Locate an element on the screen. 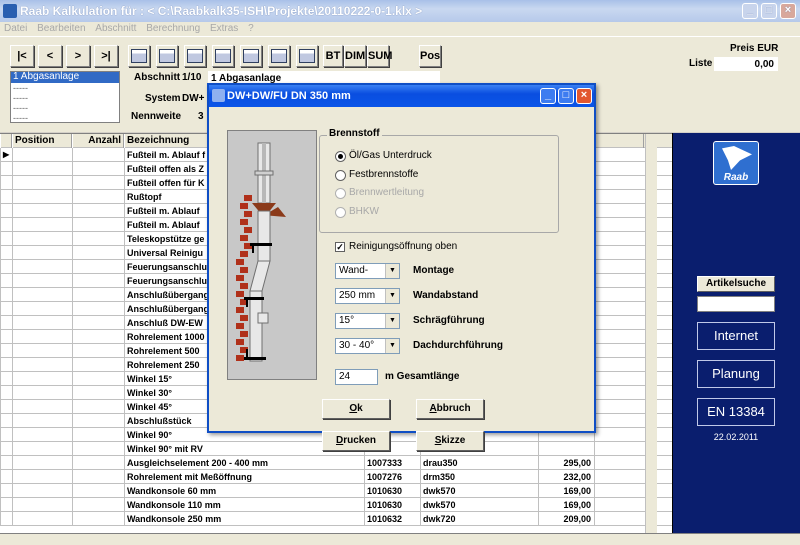  raab-bird-icon is located at coordinates (737, 158).